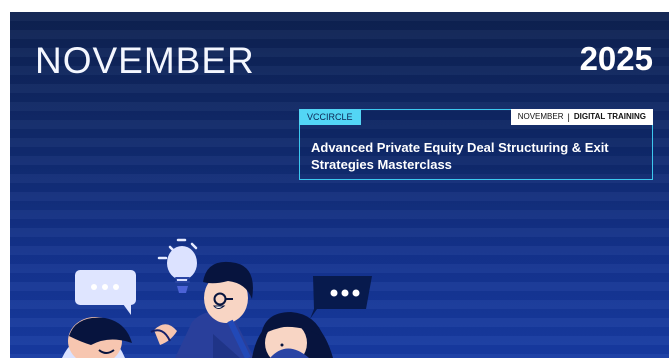 This screenshot has width=669, height=358. Describe the element at coordinates (292, 335) in the screenshot. I see `person-right` at that location.